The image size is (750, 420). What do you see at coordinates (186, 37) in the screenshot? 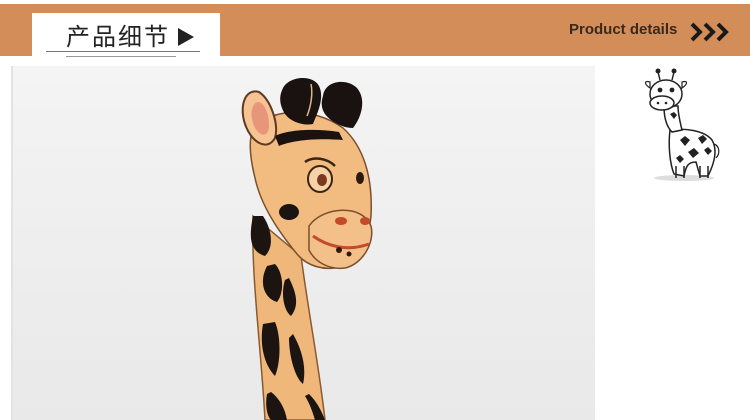
I see `play-triangle-icon` at bounding box center [186, 37].